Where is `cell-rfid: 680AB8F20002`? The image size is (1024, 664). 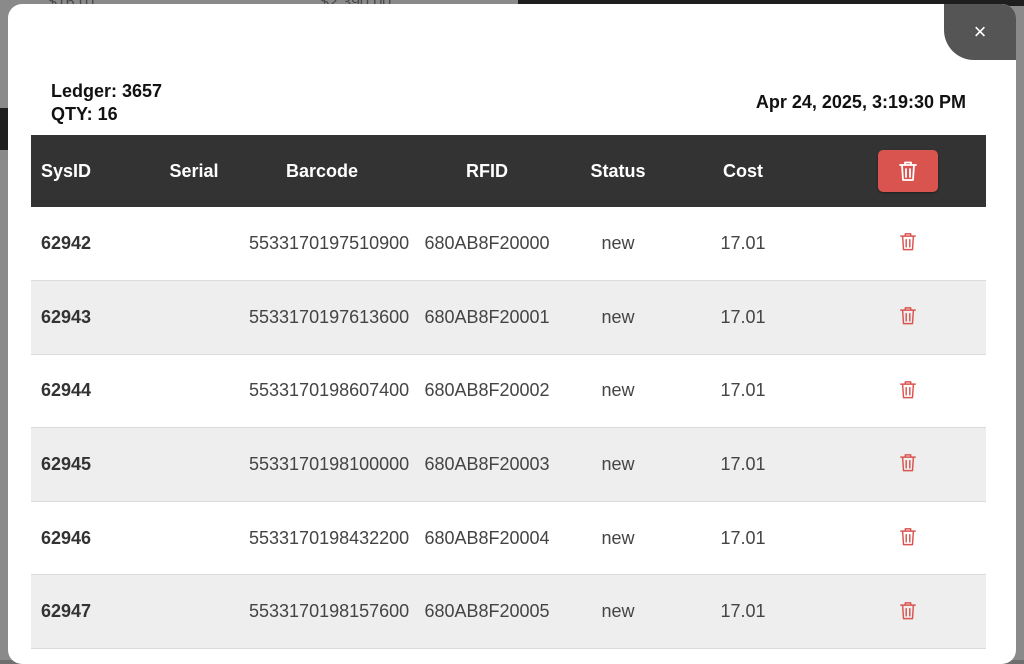 cell-rfid: 680AB8F20002 is located at coordinates (487, 390).